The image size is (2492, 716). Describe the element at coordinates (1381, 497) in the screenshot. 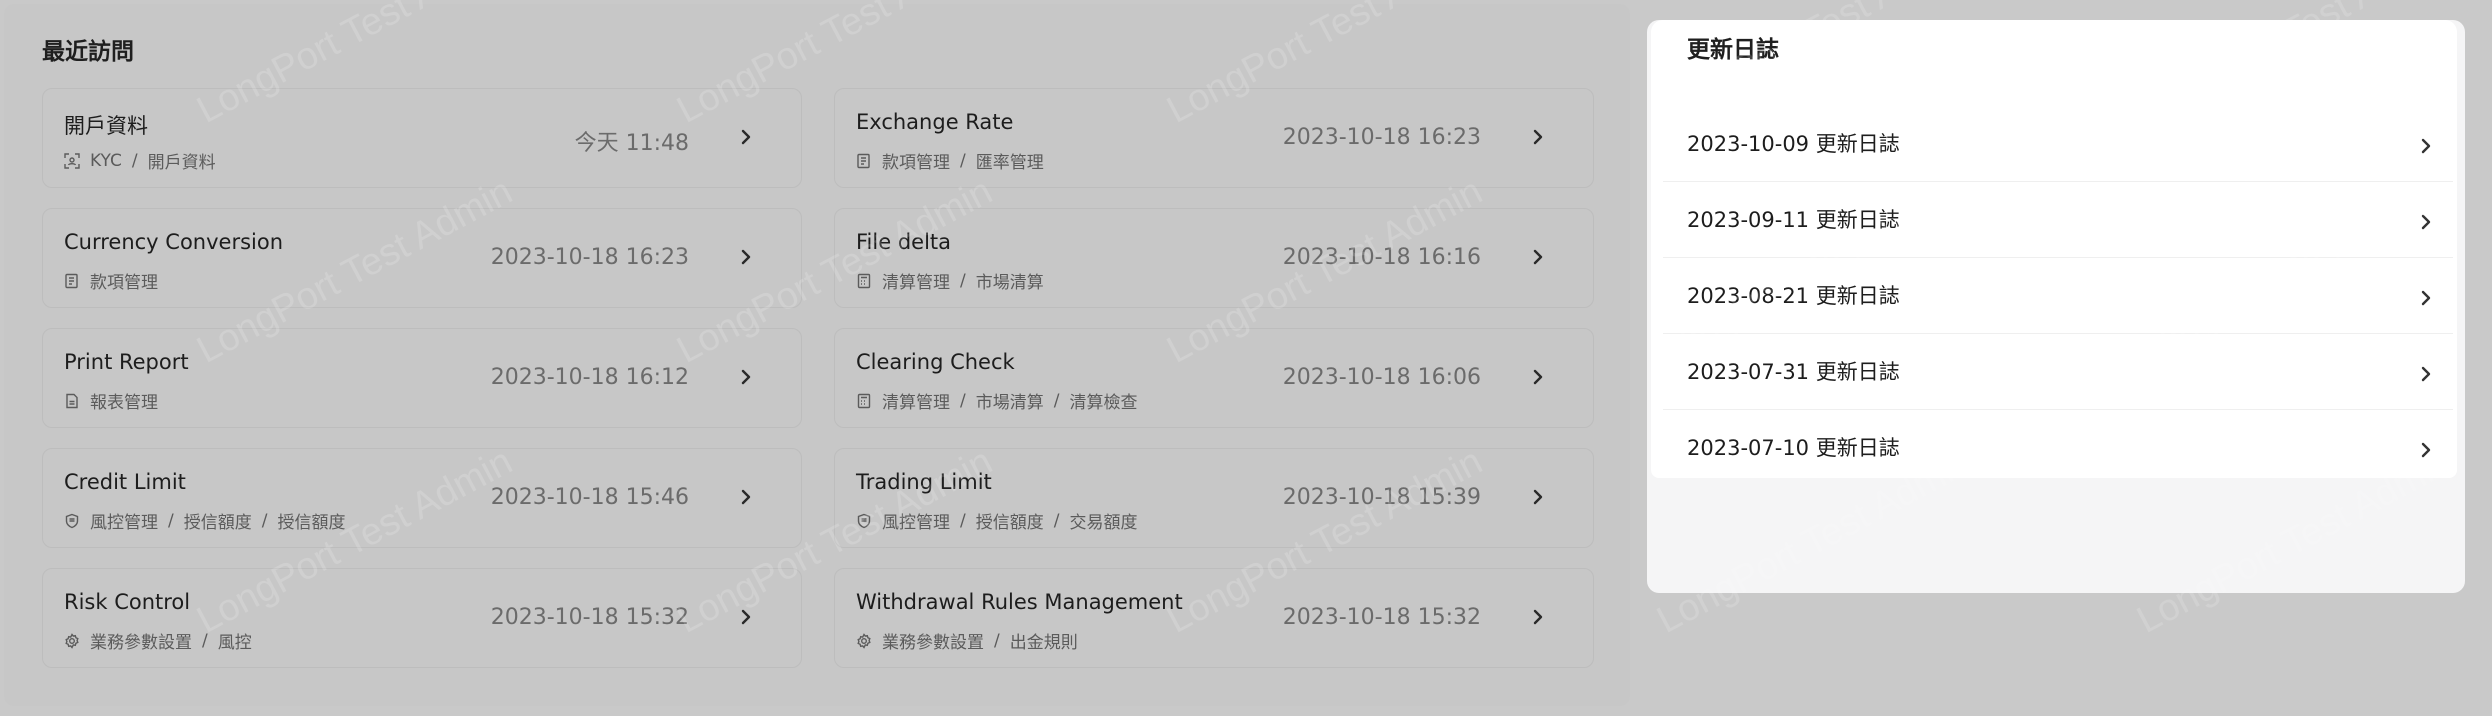

I see `visit-time: 2023-10-18 15:39` at that location.